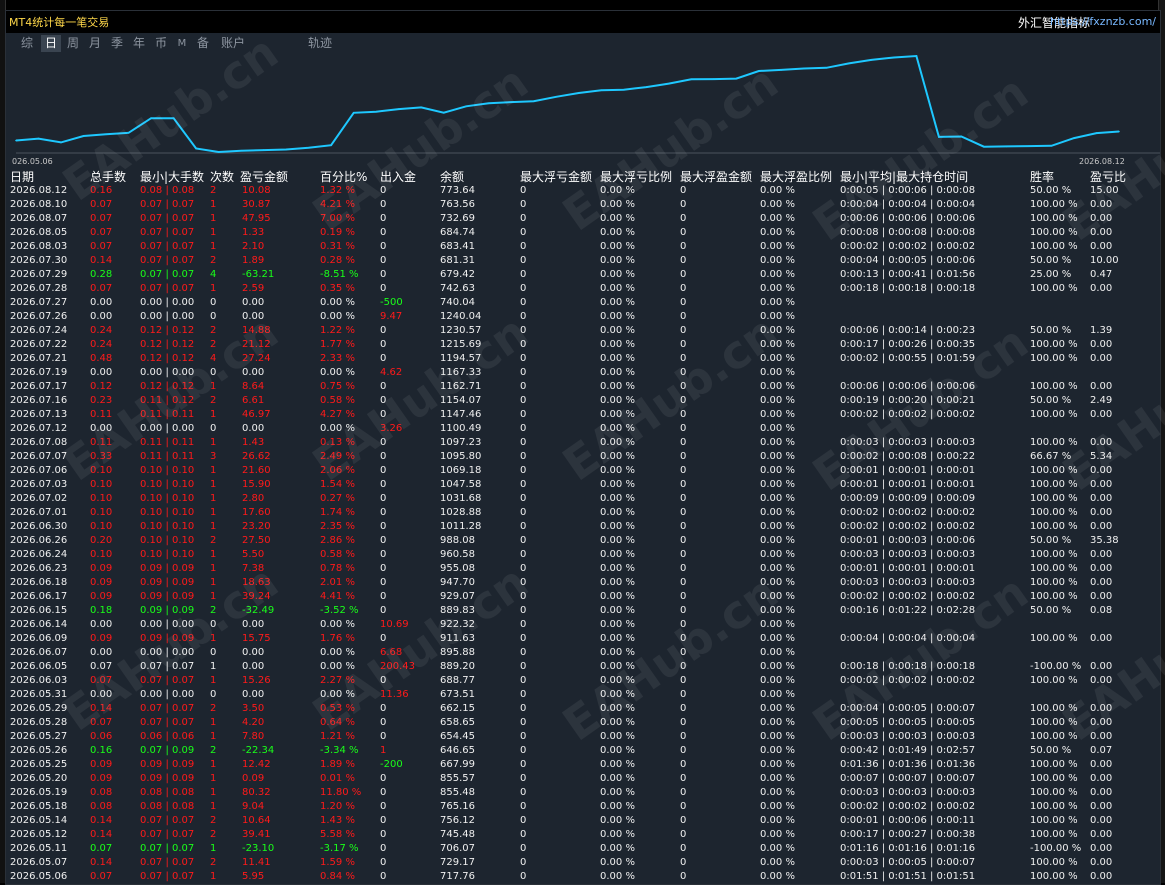 The width and height of the screenshot is (1165, 885). Describe the element at coordinates (1103, 21) in the screenshot. I see `site-url-link: https://fxznzb.com/` at that location.